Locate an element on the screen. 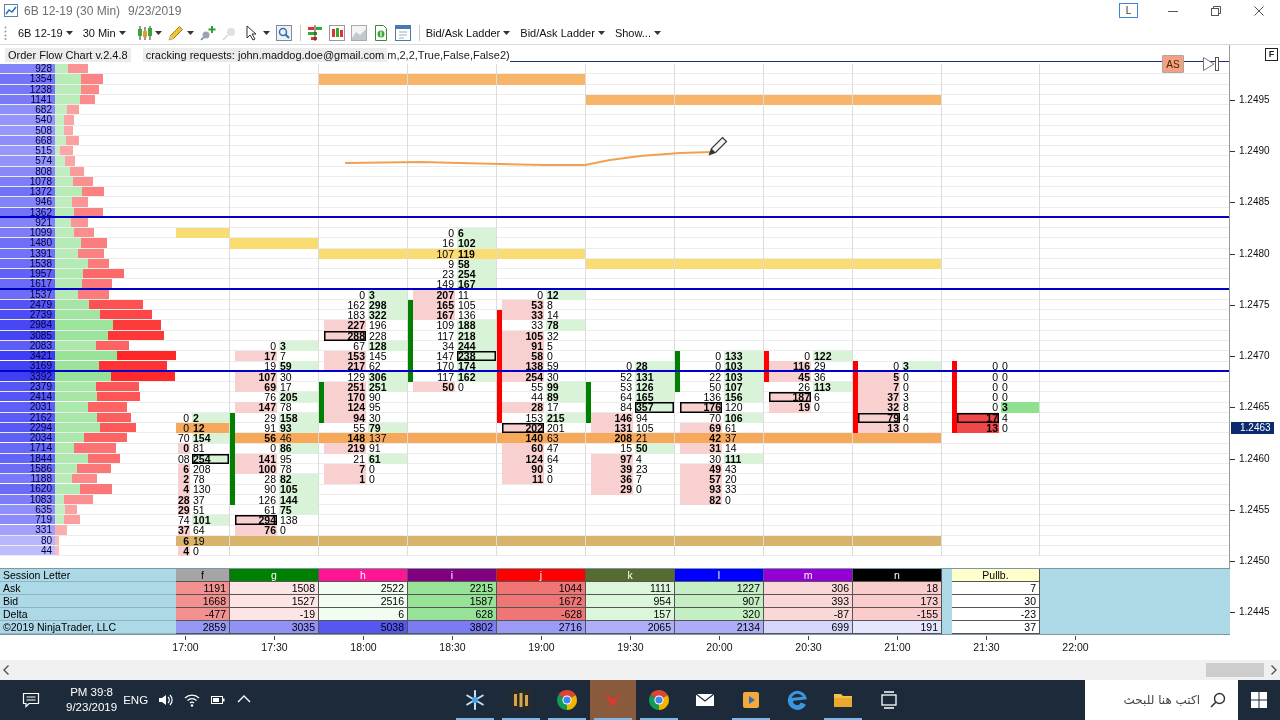 The height and width of the screenshot is (720, 1280). bid-volume: 167 is located at coordinates (434, 315).